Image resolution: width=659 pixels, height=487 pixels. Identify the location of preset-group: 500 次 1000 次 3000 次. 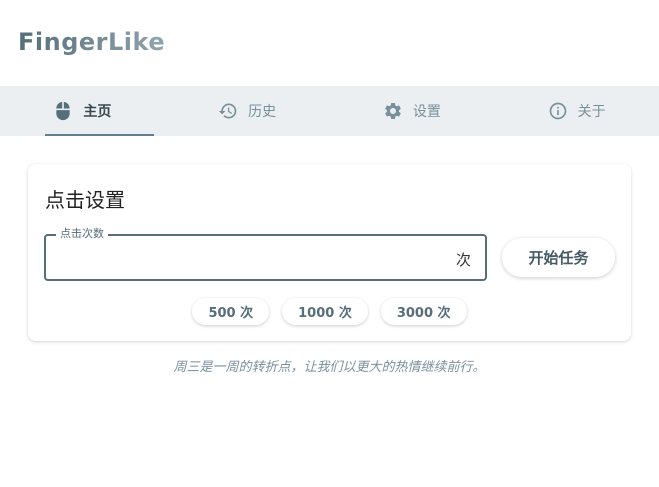
(329, 311).